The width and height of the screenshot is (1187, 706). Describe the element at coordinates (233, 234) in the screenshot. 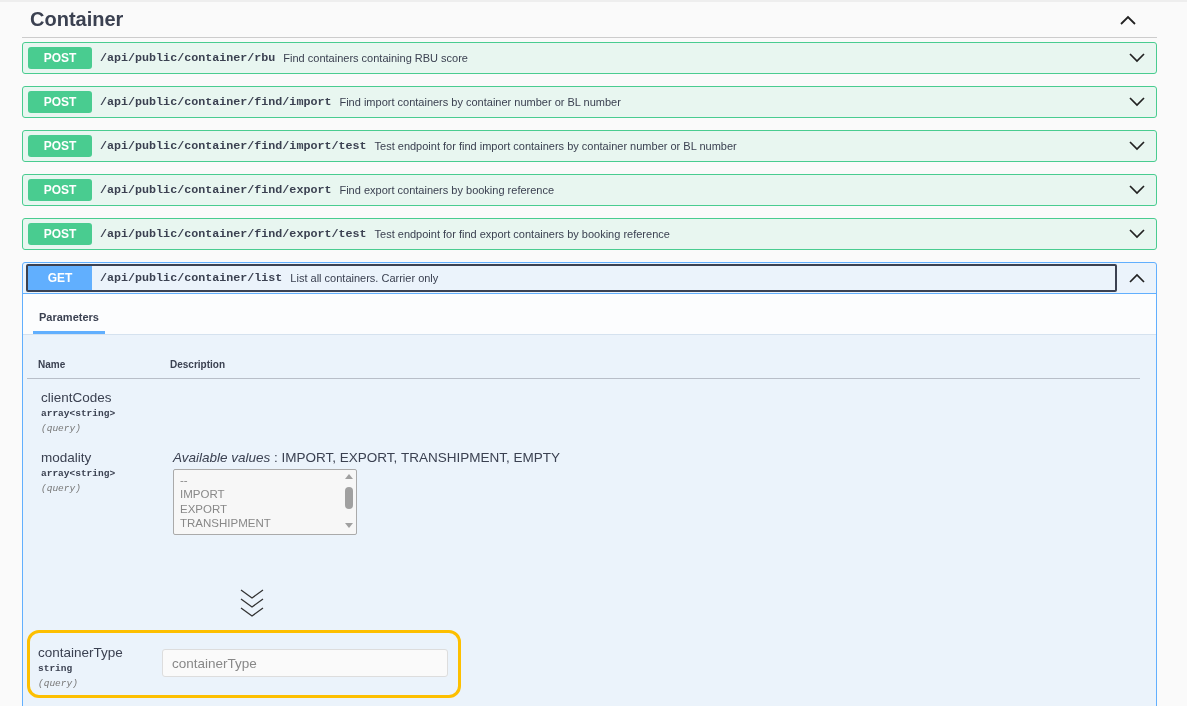

I see `endpoint-path: /api/public/container/find/export/test` at that location.